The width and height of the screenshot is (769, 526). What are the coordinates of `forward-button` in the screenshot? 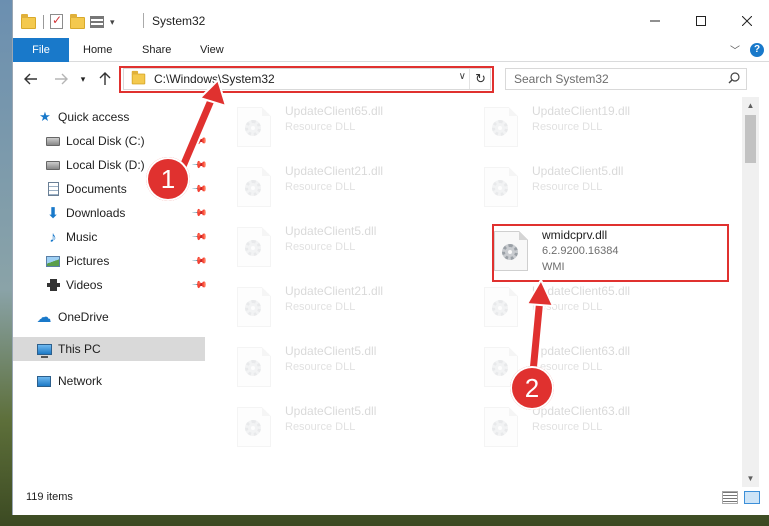 It's located at (61, 79).